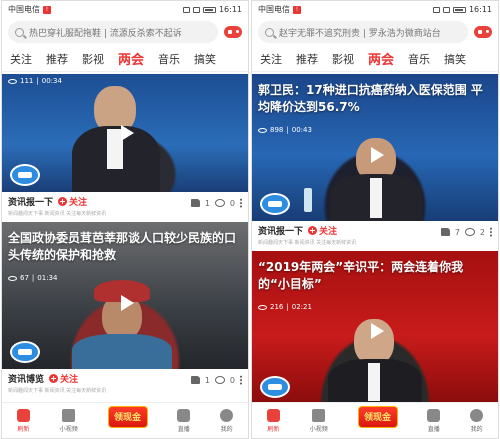  What do you see at coordinates (51, 81) in the screenshot?
I see `duration: 00:34` at bounding box center [51, 81].